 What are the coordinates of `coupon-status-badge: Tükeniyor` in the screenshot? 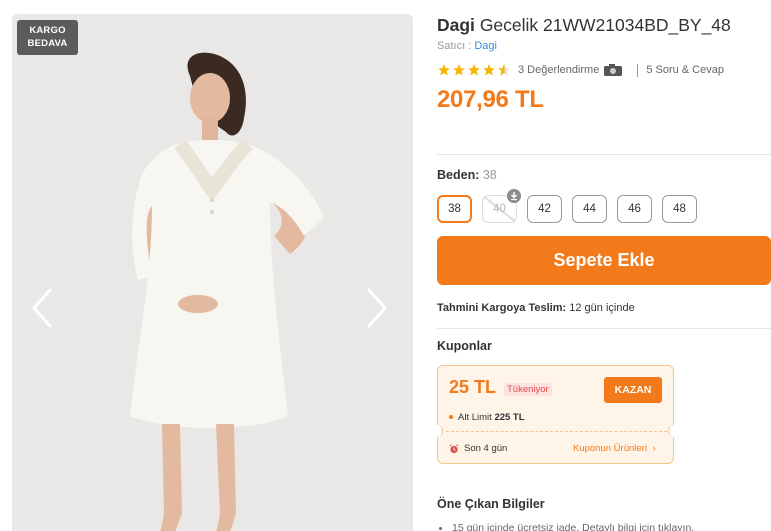 It's located at (528, 389).